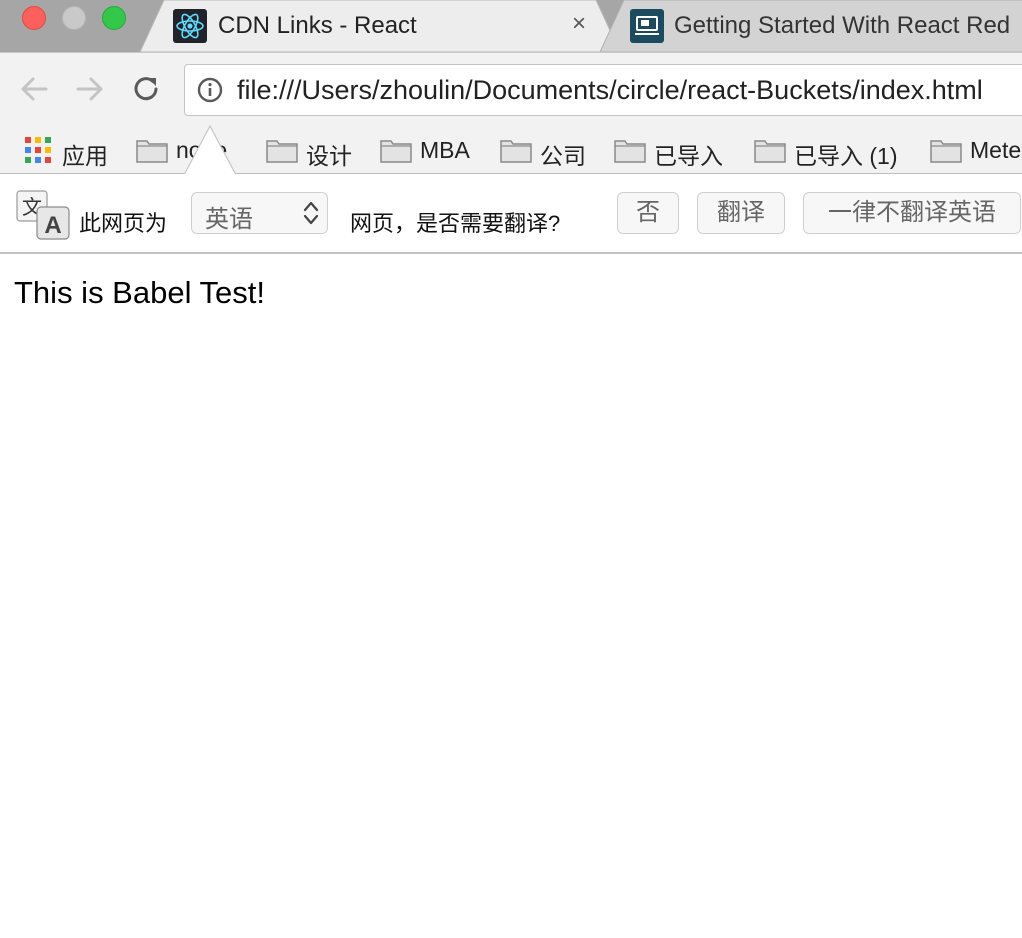  What do you see at coordinates (123, 223) in the screenshot?
I see `translate-prefix-text: 此网页为` at bounding box center [123, 223].